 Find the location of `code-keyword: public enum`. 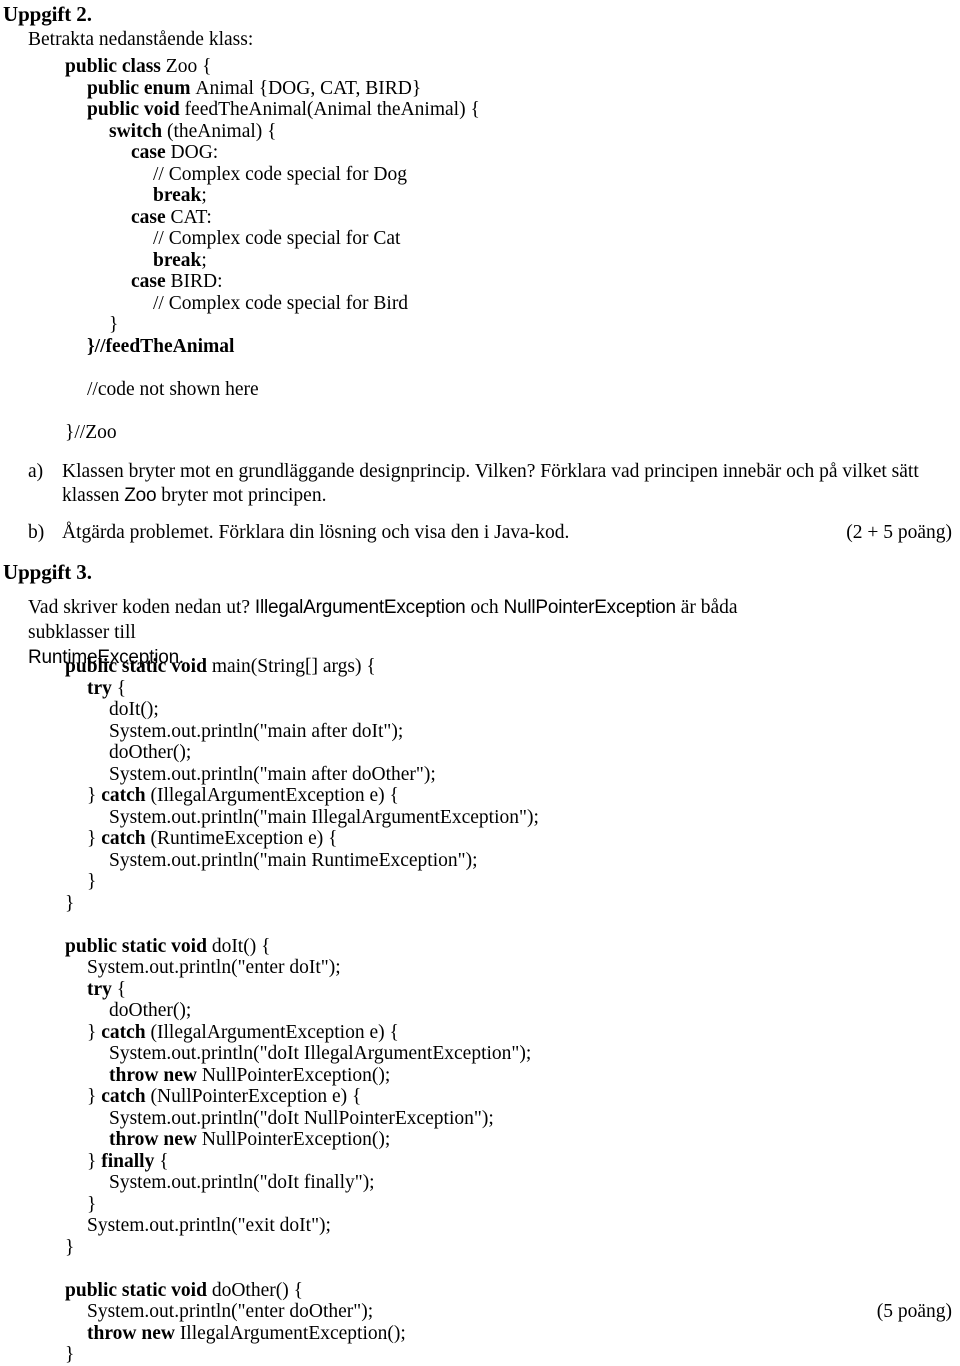

code-keyword: public enum is located at coordinates (141, 88).